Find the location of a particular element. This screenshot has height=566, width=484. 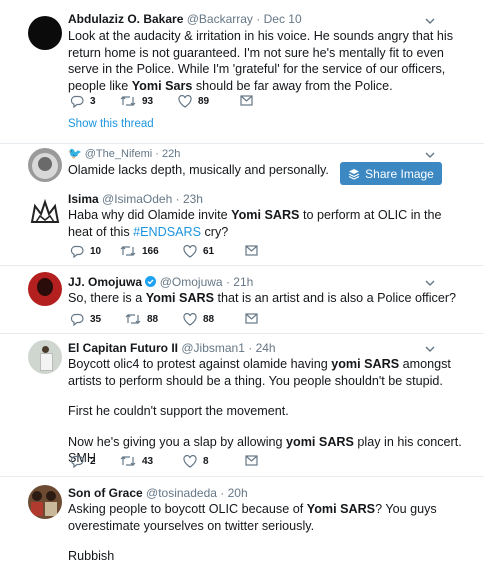

display-name: Isima is located at coordinates (83, 199).